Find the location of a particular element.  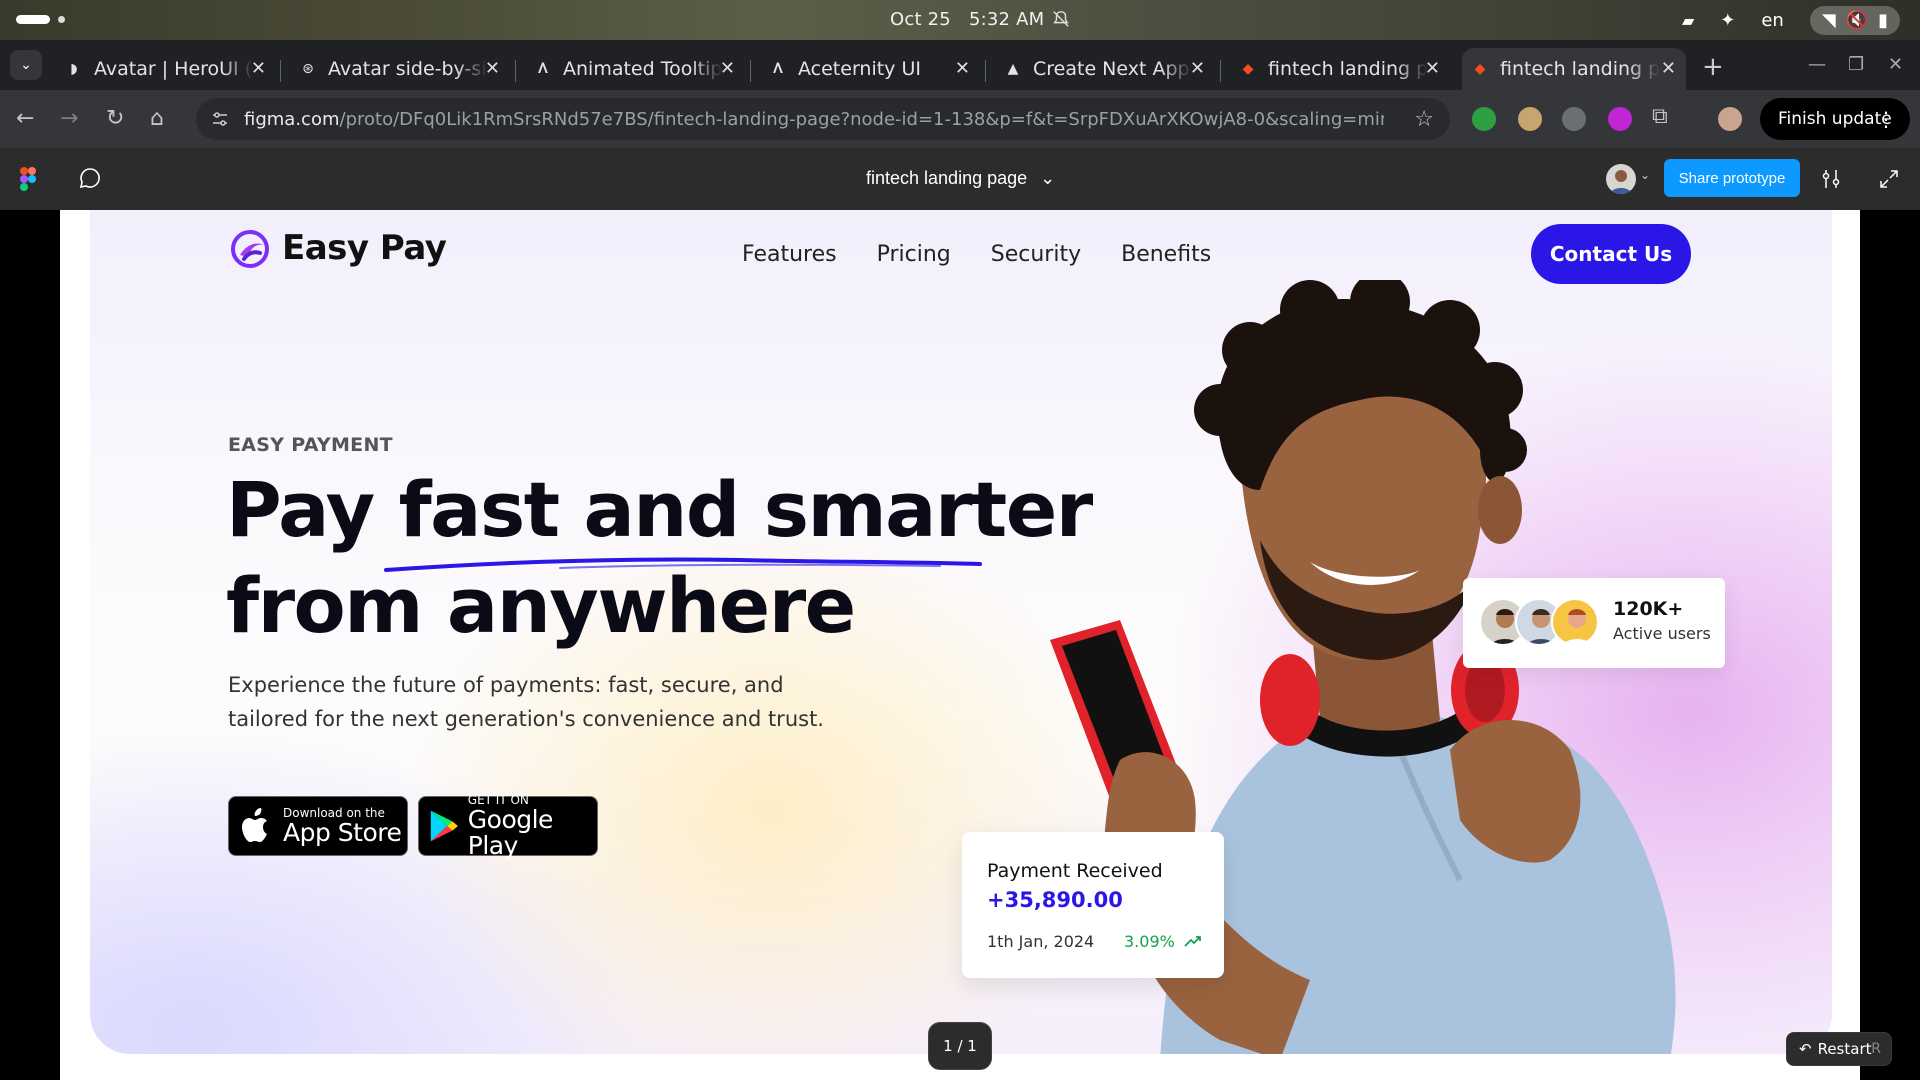

system-menu: ◥ 🔇 ▮ is located at coordinates (1854, 20).